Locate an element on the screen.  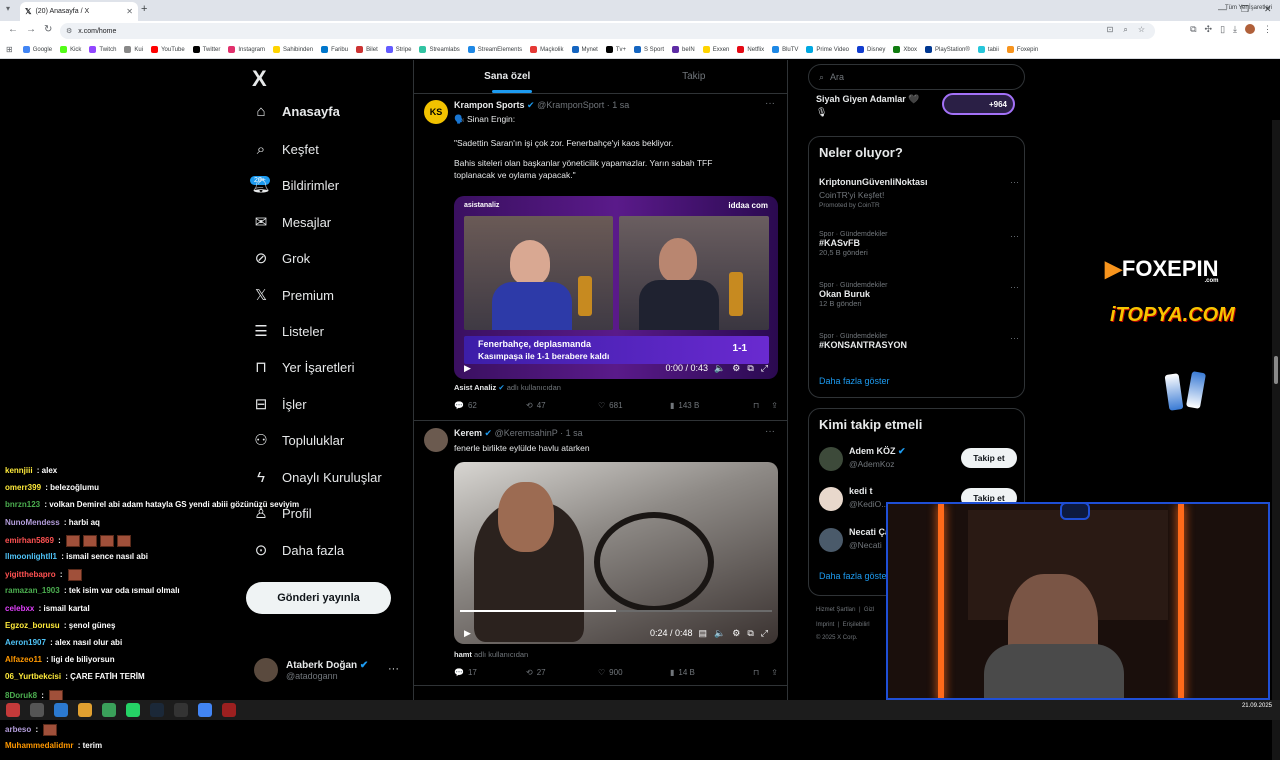
folder-icon is located at coordinates (85, 710).